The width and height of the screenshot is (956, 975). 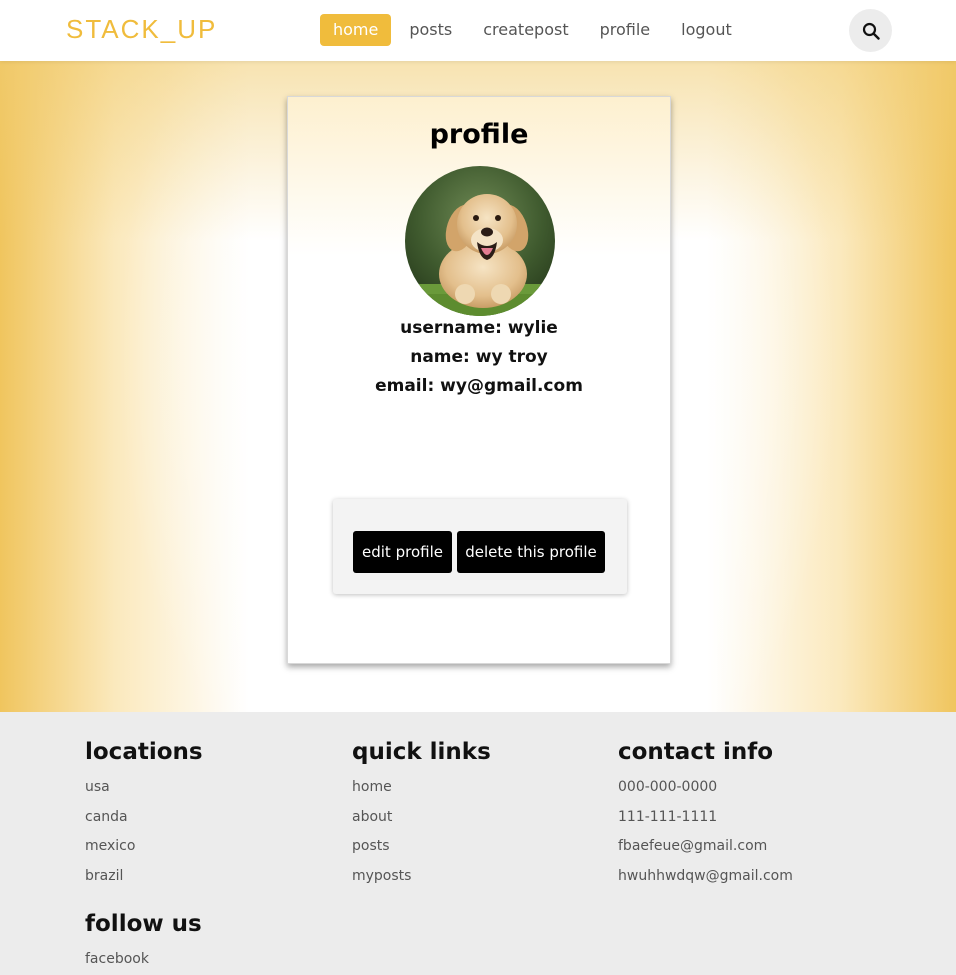 What do you see at coordinates (143, 924) in the screenshot?
I see `follow-heading: follow us` at bounding box center [143, 924].